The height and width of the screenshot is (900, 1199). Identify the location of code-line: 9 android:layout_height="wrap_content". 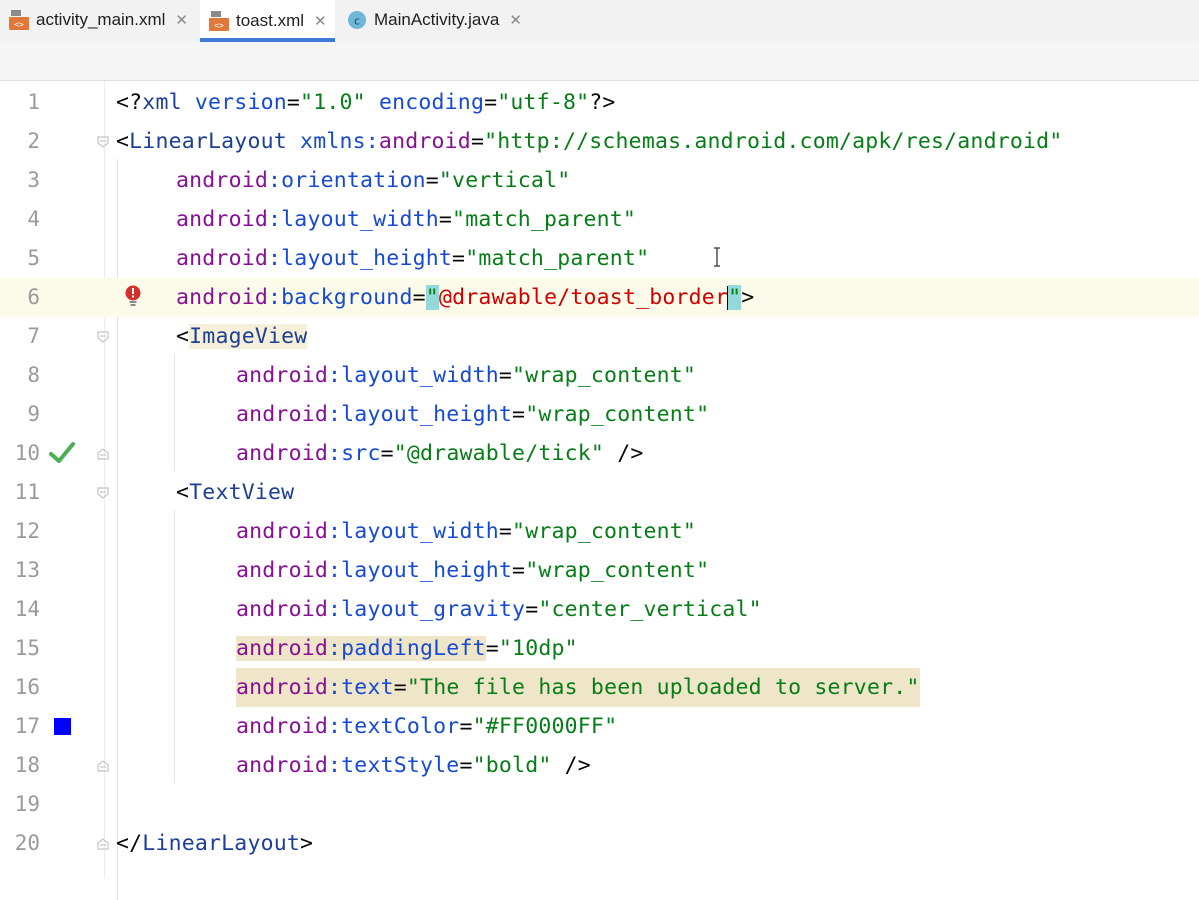
(599, 414).